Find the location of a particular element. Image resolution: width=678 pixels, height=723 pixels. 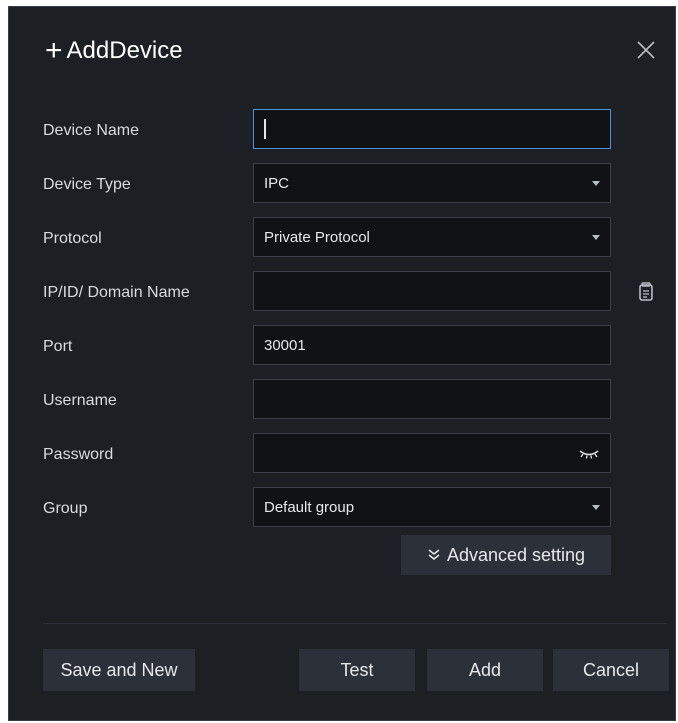

save-and-new-button: Save and New is located at coordinates (119, 670).